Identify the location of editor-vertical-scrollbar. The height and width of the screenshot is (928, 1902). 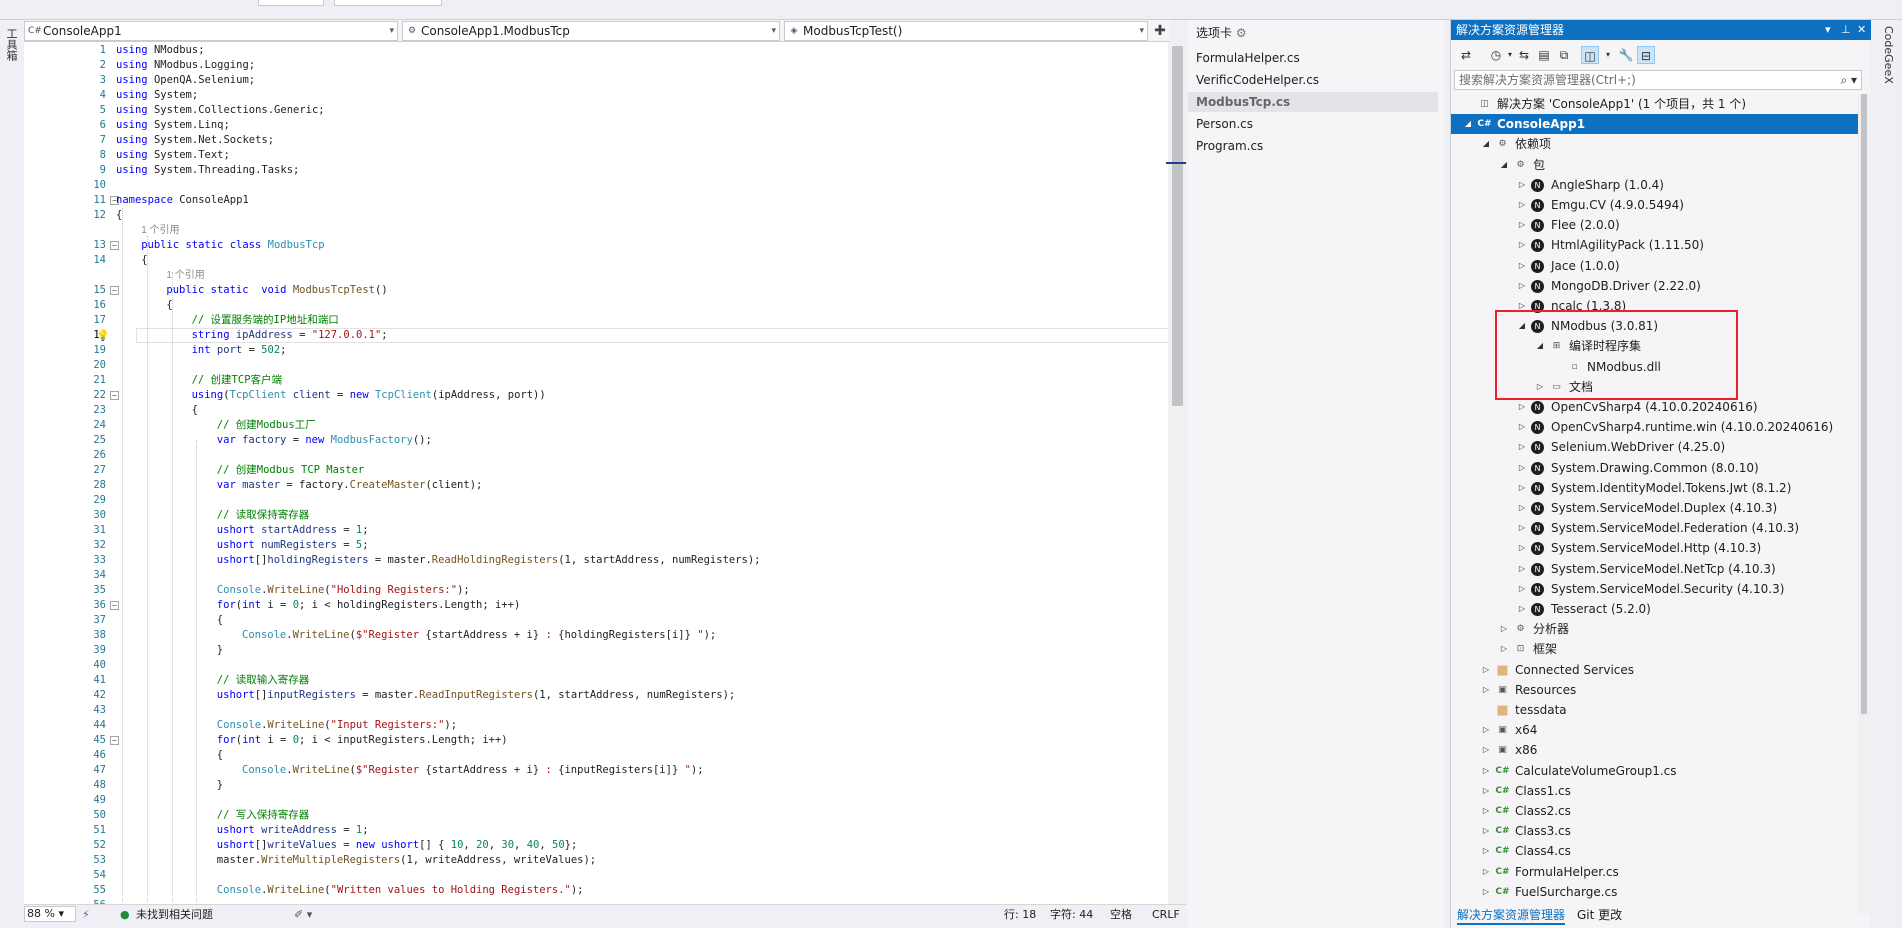
(1177, 473).